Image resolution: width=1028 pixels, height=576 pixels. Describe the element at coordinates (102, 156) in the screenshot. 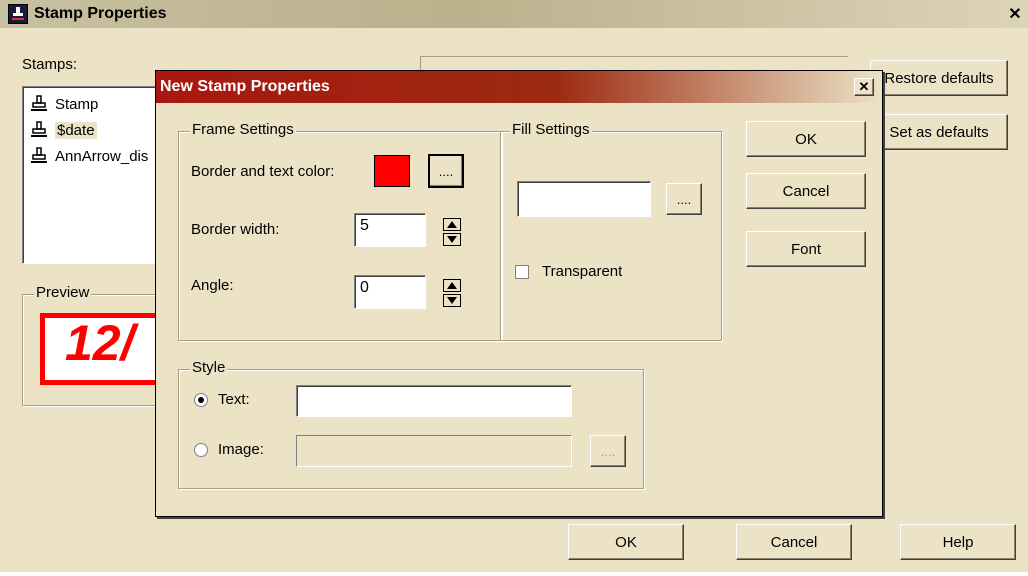

I see `stamps-list-item-label: AnnArrow_dis` at that location.